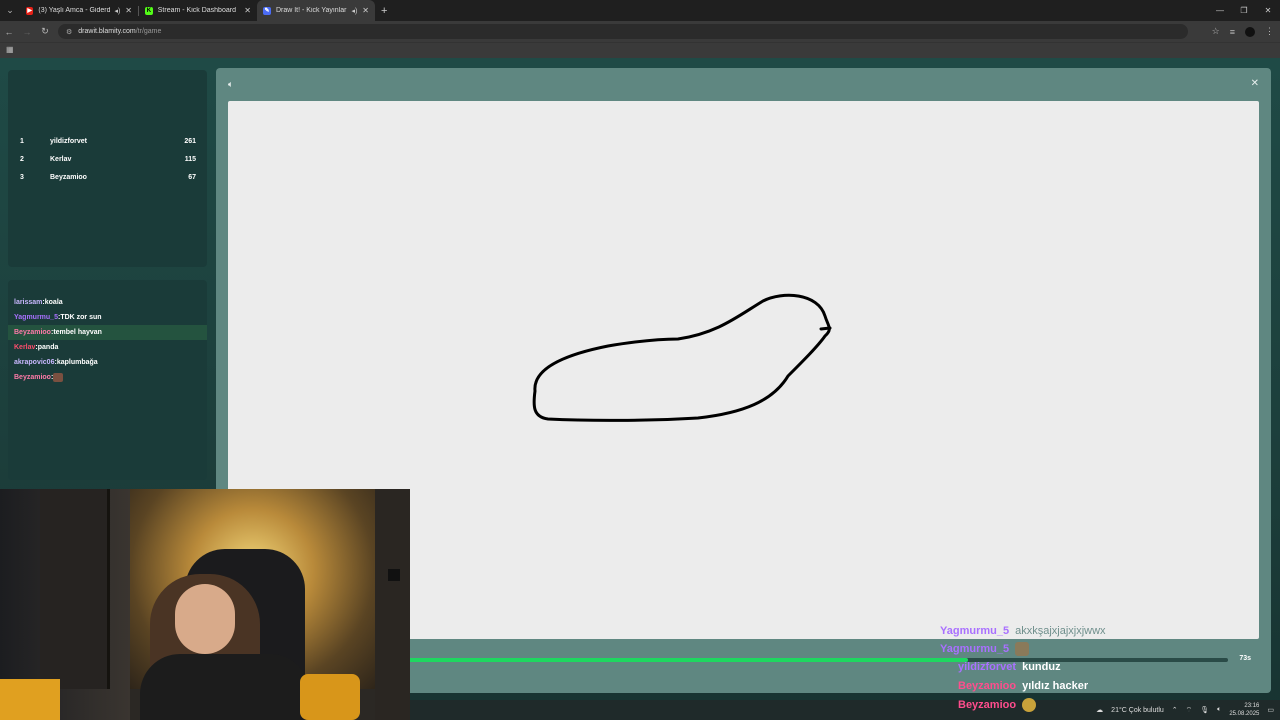  What do you see at coordinates (22, 141) in the screenshot?
I see `rank: 1` at bounding box center [22, 141].